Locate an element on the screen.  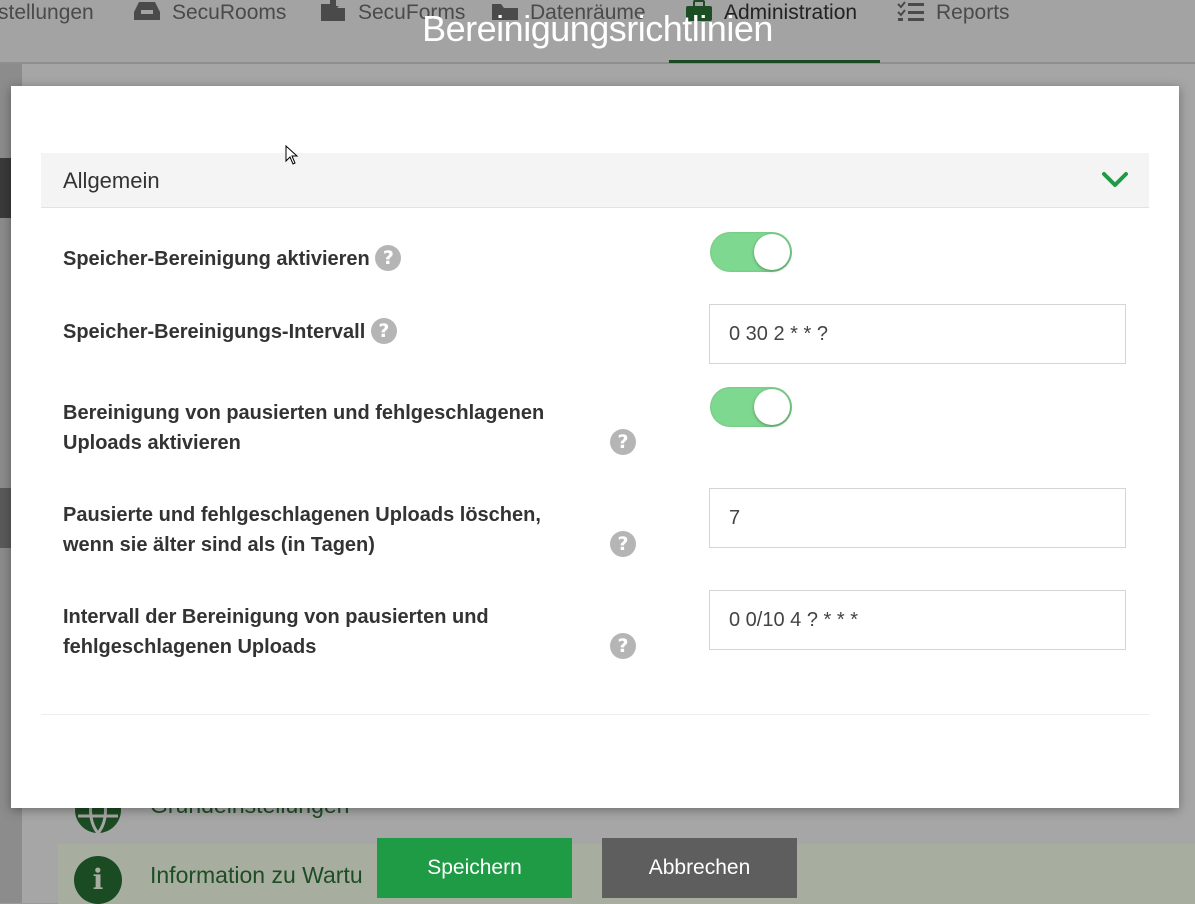
section-header-allgemein: Allgemein is located at coordinates (595, 180).